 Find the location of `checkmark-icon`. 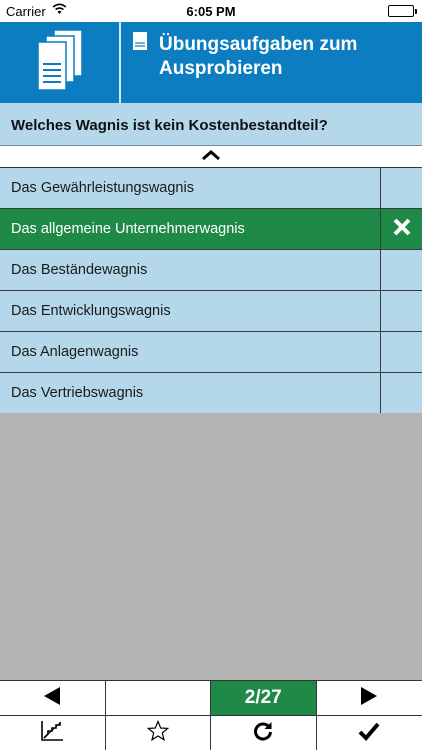

checkmark-icon is located at coordinates (369, 733).